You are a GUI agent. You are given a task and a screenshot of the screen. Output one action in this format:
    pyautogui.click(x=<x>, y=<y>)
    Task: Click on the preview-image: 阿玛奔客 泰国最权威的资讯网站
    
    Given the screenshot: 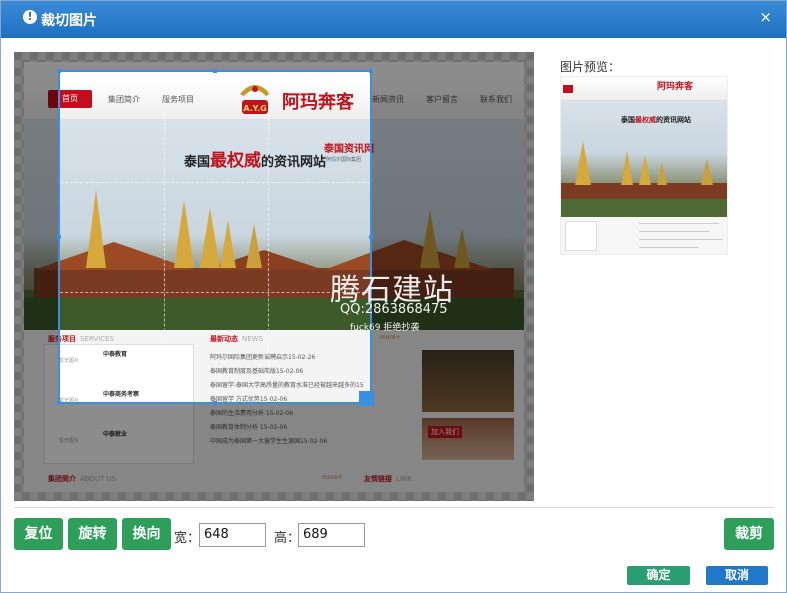 What is the action you would take?
    pyautogui.click(x=644, y=165)
    